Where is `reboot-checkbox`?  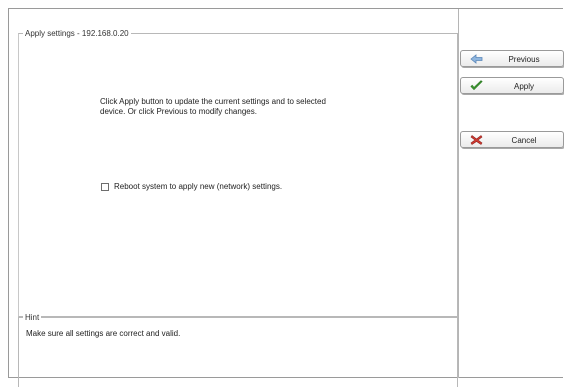 reboot-checkbox is located at coordinates (105, 186).